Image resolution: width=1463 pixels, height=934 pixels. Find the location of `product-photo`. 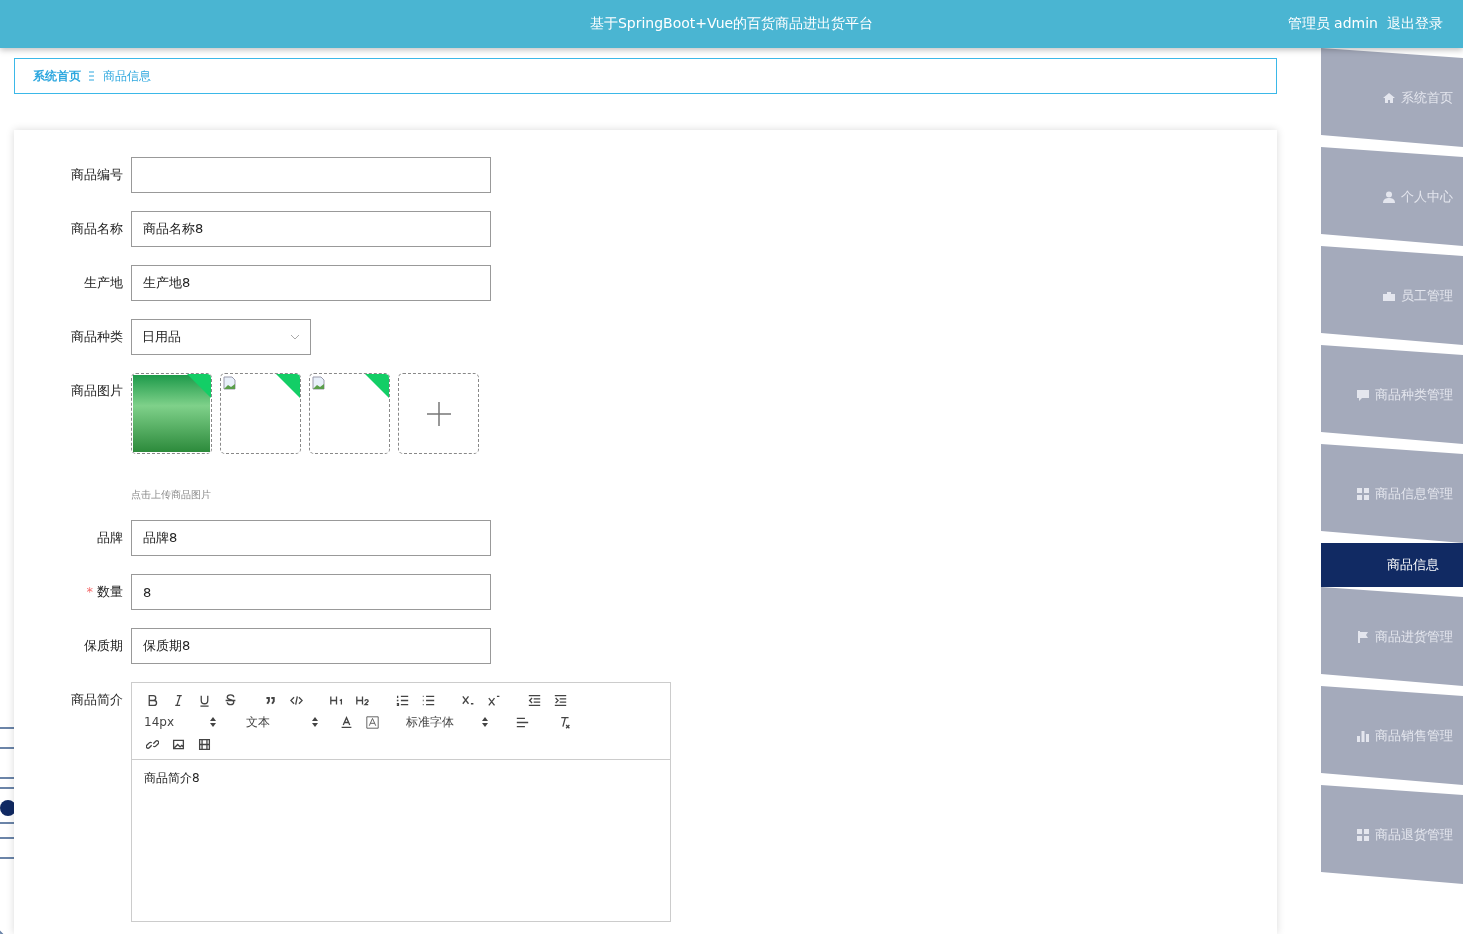

product-photo is located at coordinates (171, 413).